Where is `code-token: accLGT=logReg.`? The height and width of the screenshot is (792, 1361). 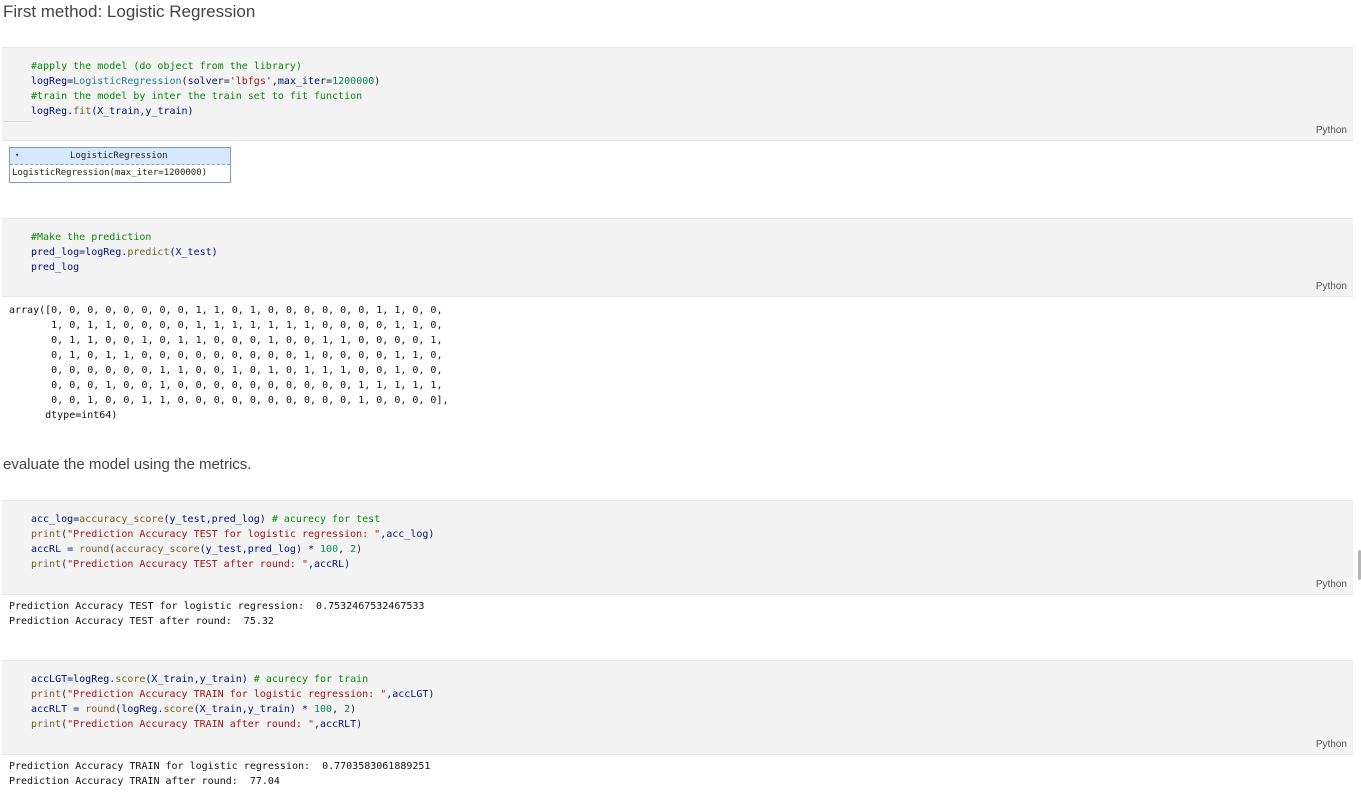
code-token: accLGT=logReg. is located at coordinates (73, 679).